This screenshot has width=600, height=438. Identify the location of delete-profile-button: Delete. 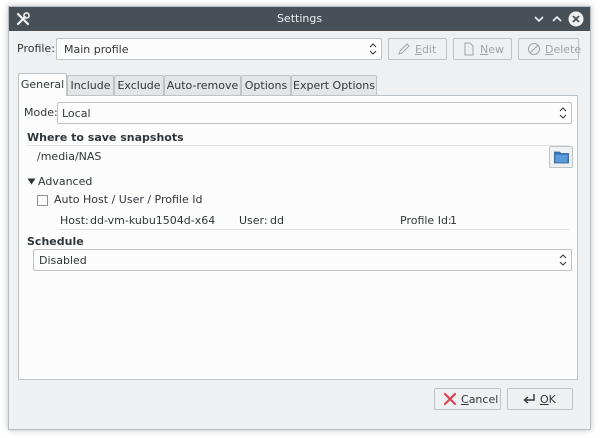
(550, 49).